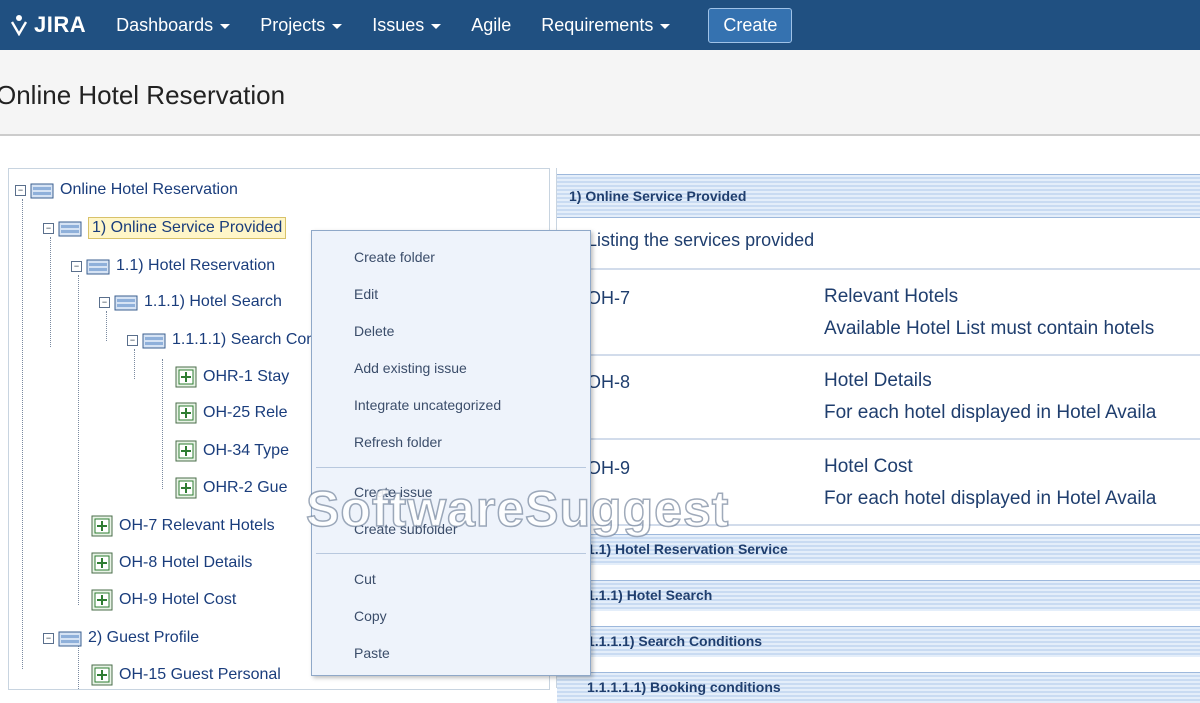  Describe the element at coordinates (246, 450) in the screenshot. I see `tree-issue-label: OH-34 Type` at that location.